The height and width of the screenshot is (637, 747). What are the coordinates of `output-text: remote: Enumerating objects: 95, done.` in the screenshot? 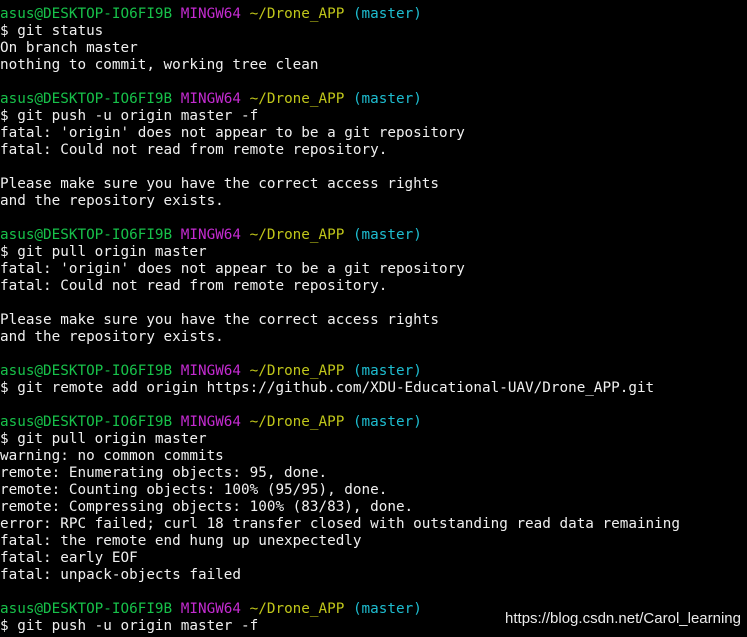 It's located at (164, 473).